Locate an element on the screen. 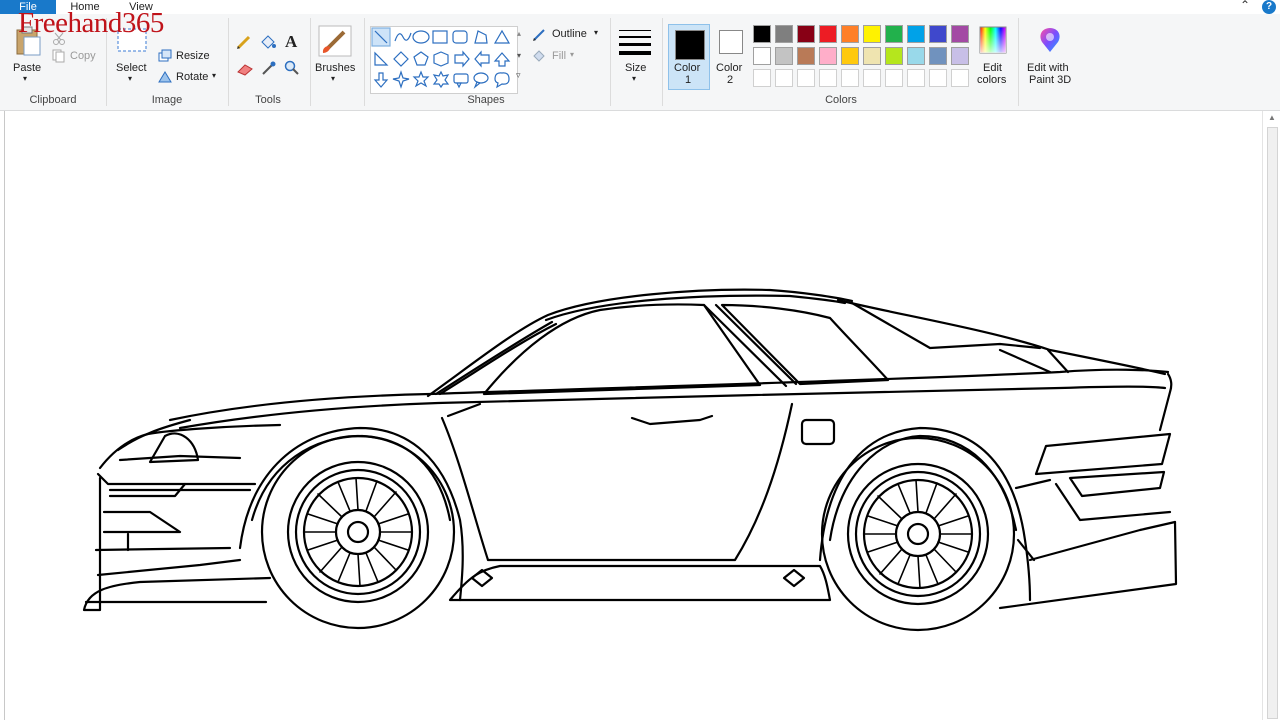 This screenshot has width=1280, height=720. fill-tool is located at coordinates (268, 44).